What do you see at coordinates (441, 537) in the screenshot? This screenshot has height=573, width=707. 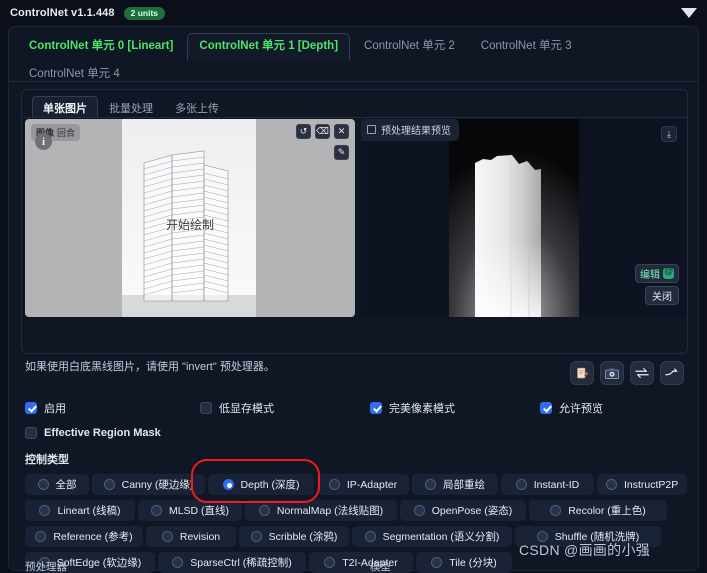 I see `control-type-label: Segmentation (语义分割)` at bounding box center [441, 537].